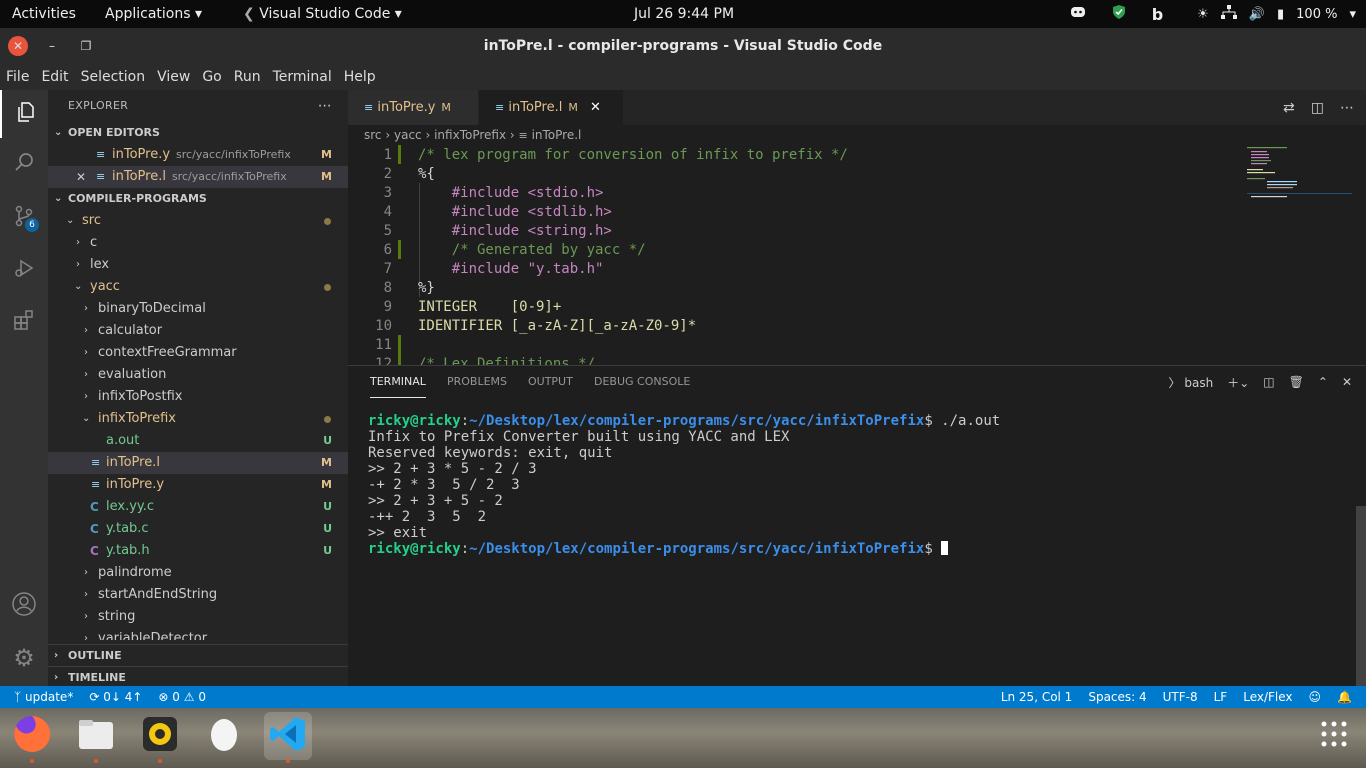 The height and width of the screenshot is (768, 1366). Describe the element at coordinates (198, 485) in the screenshot. I see `file-inToPre-y: ≡ inToPre.y M` at that location.